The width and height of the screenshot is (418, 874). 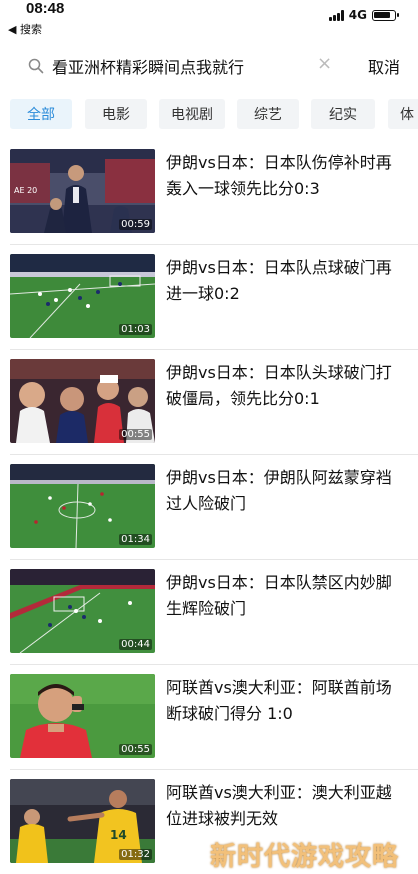 I want to click on video-title: 伊朗vs日本：伊朗队阿兹蒙穿裆过人险破门, so click(x=279, y=491).